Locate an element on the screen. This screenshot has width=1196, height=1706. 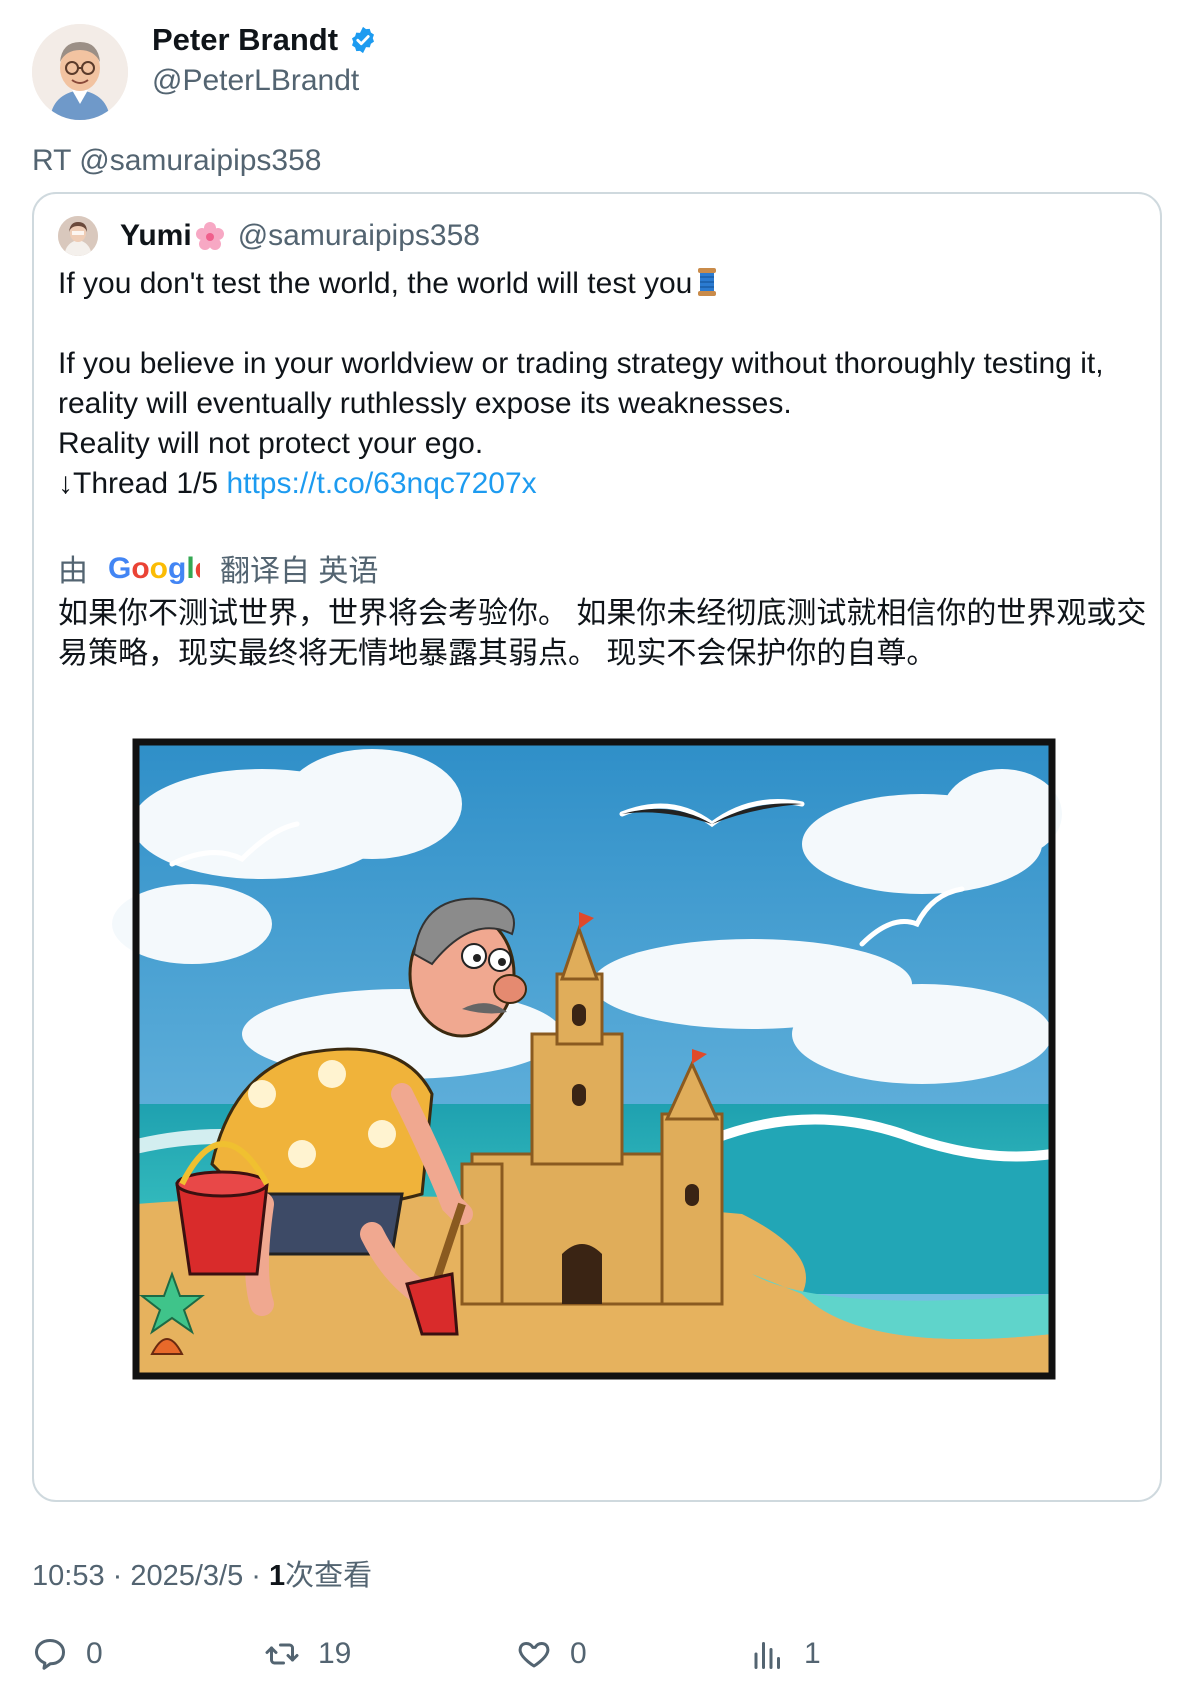
spool-of-thread-icon is located at coordinates (707, 282).